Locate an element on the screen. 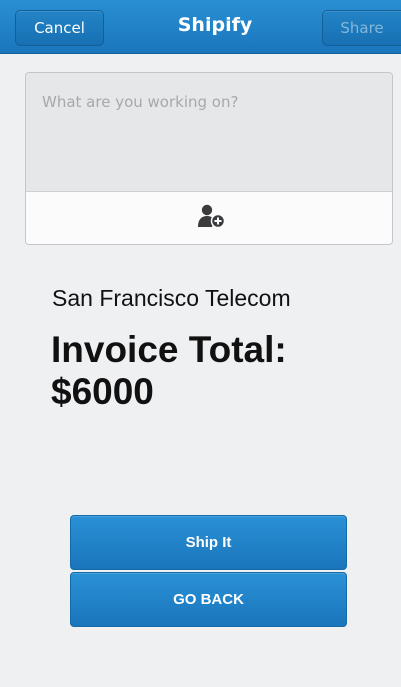 Image resolution: width=401 pixels, height=687 pixels. go-back-button: GO BACK is located at coordinates (208, 599).